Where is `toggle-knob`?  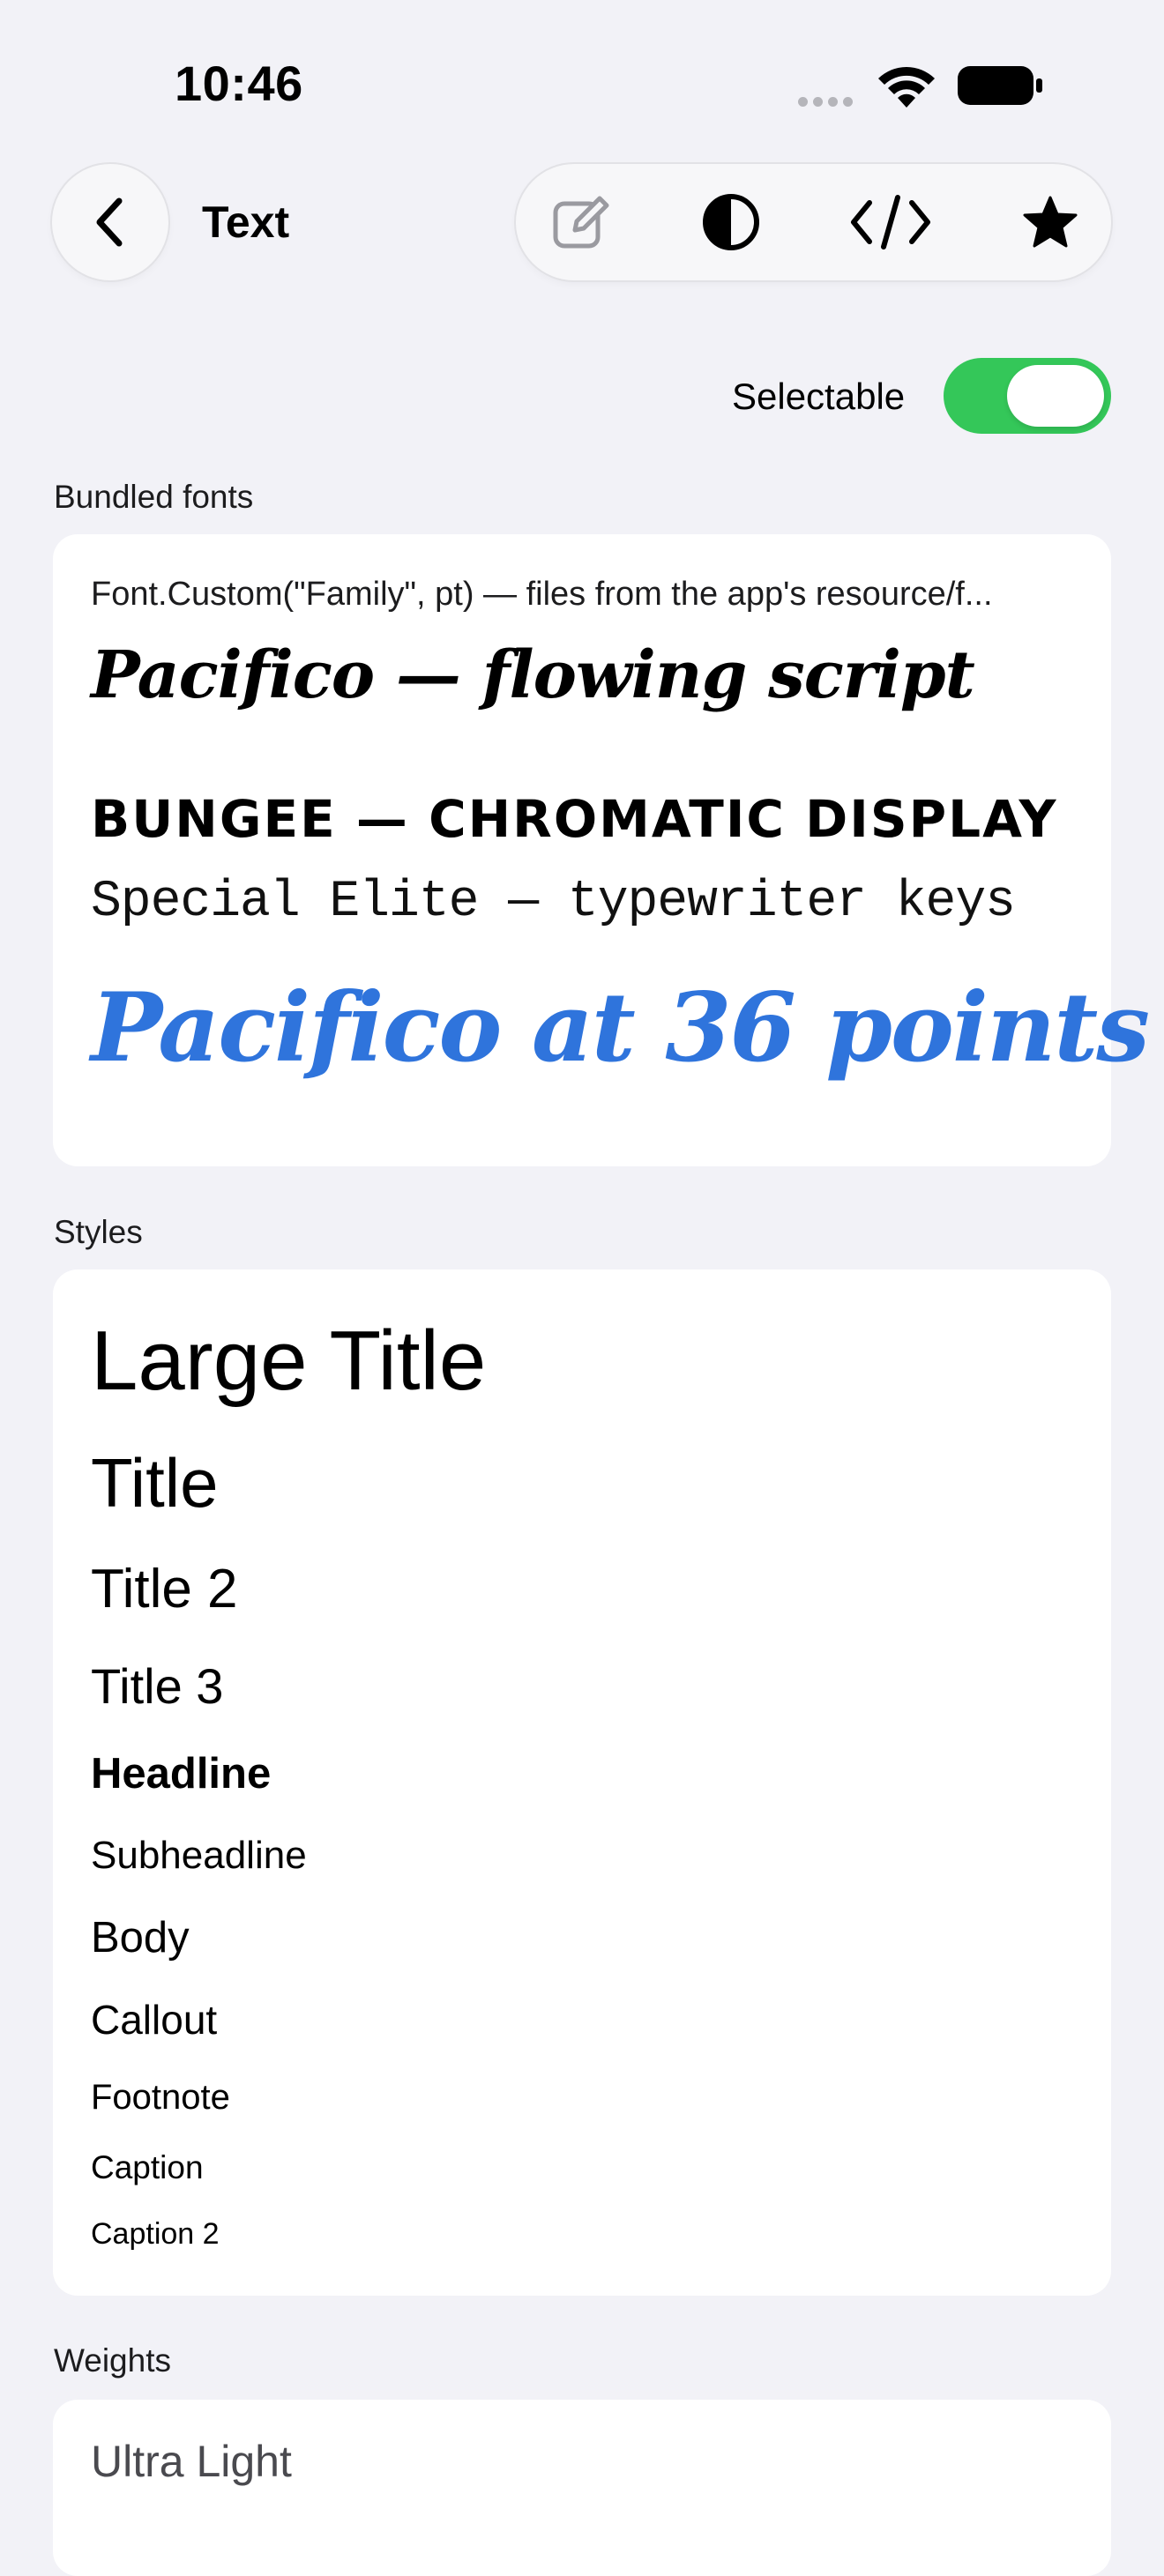
toggle-knob is located at coordinates (1055, 396).